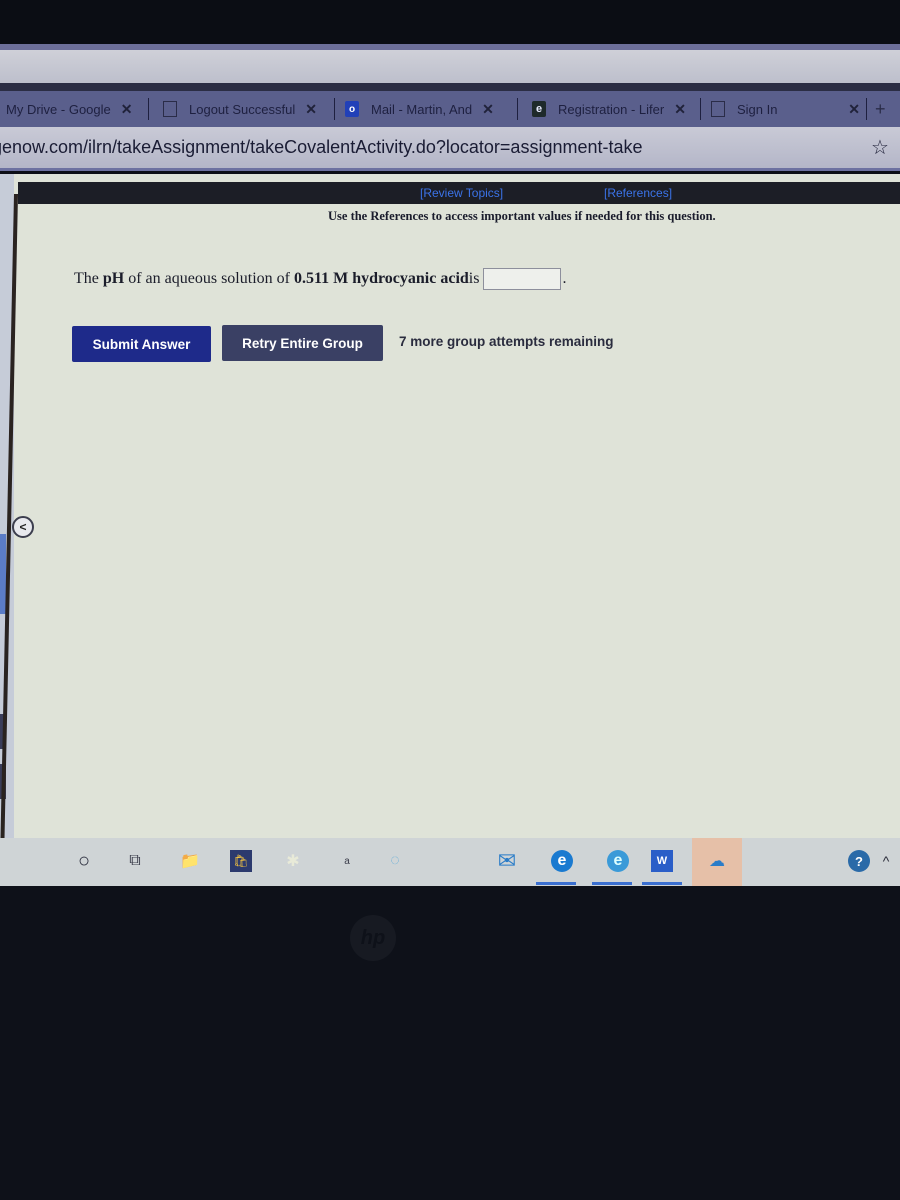  What do you see at coordinates (23, 527) in the screenshot?
I see `collapse-panel-button: <` at bounding box center [23, 527].